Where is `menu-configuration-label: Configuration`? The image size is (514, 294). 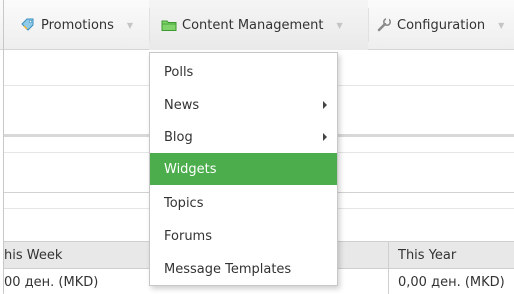
menu-configuration-label: Configuration is located at coordinates (441, 25).